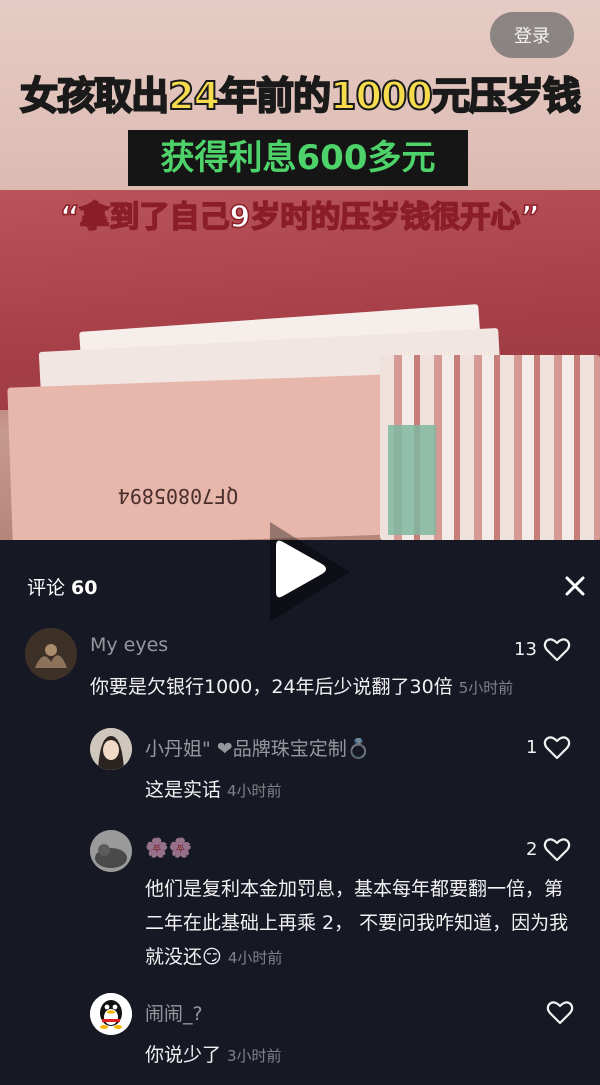 The height and width of the screenshot is (1085, 600). What do you see at coordinates (46, 588) in the screenshot?
I see `comments-title: 评论` at bounding box center [46, 588].